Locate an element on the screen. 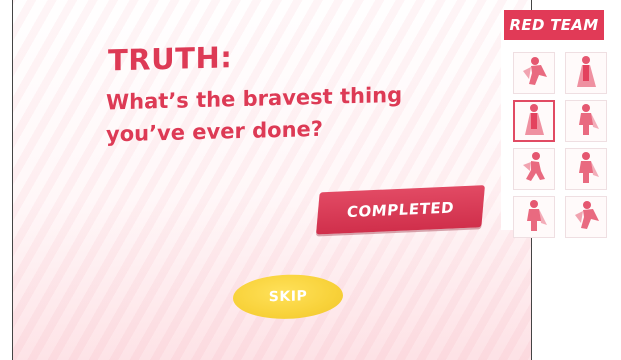 The width and height of the screenshot is (621, 360). running-hero-icon is located at coordinates (534, 169).